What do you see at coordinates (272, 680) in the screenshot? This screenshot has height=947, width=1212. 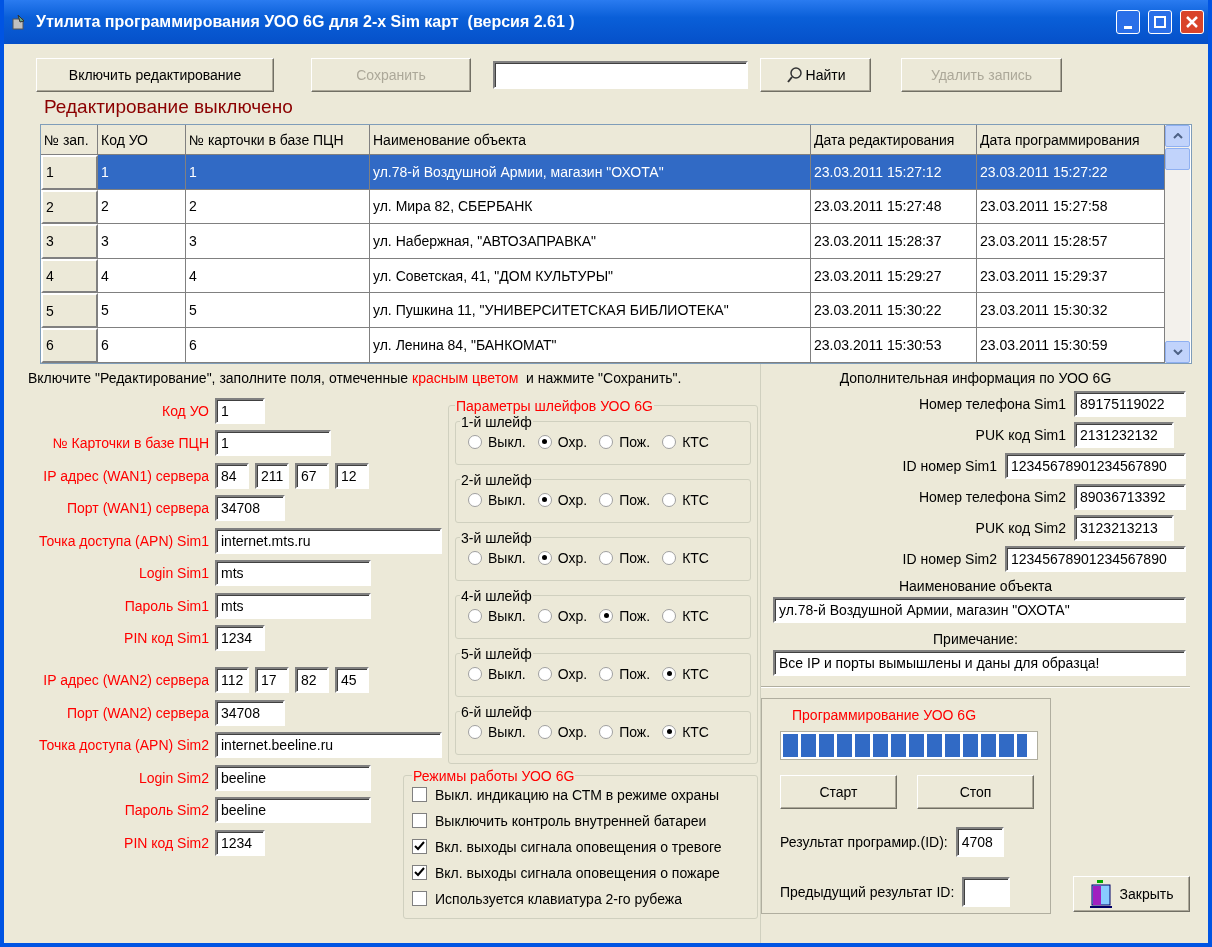 I see `ip-octet-field: 17` at bounding box center [272, 680].